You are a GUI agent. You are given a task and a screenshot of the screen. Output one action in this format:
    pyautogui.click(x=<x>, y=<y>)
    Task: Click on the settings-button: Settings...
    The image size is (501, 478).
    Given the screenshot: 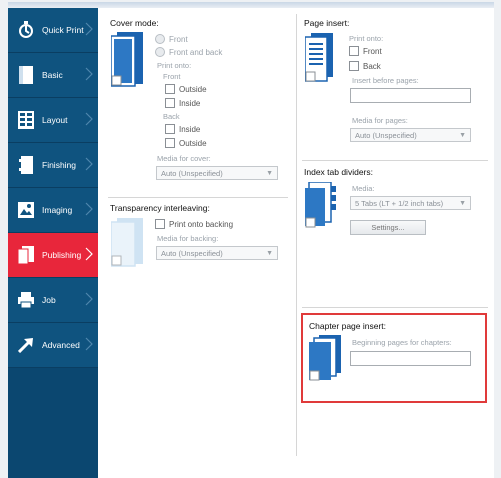 What is the action you would take?
    pyautogui.click(x=388, y=227)
    